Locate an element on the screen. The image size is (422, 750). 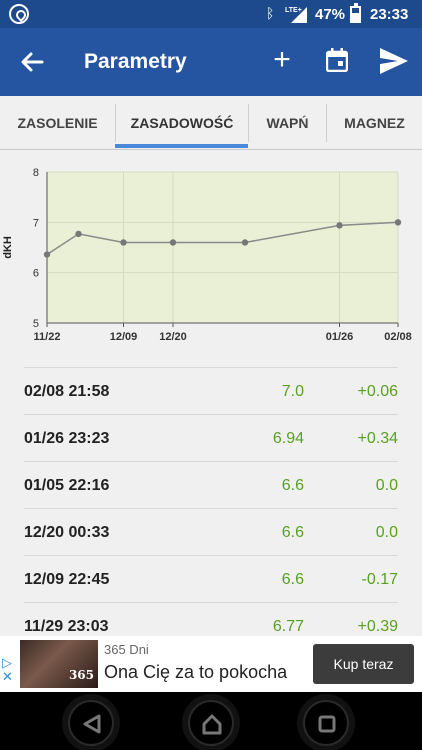
measurement-date: 11/29 23:03 is located at coordinates (66, 626).